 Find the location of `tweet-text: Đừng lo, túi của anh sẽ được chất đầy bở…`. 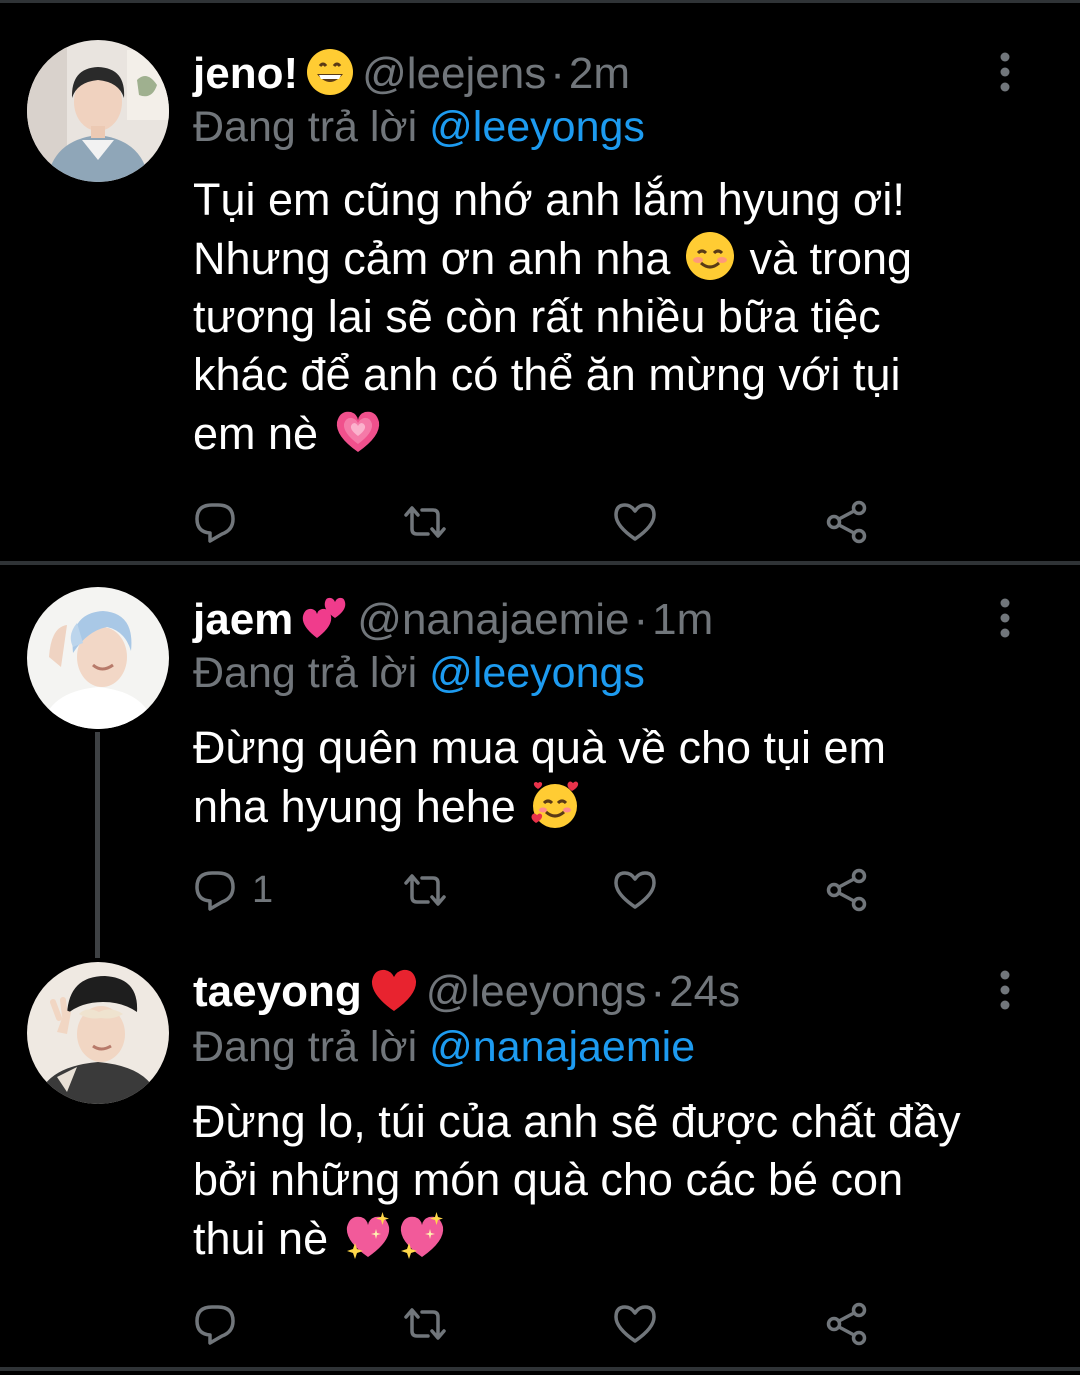

tweet-text: Đừng lo, túi của anh sẽ được chất đầy bở… is located at coordinates (613, 1180).